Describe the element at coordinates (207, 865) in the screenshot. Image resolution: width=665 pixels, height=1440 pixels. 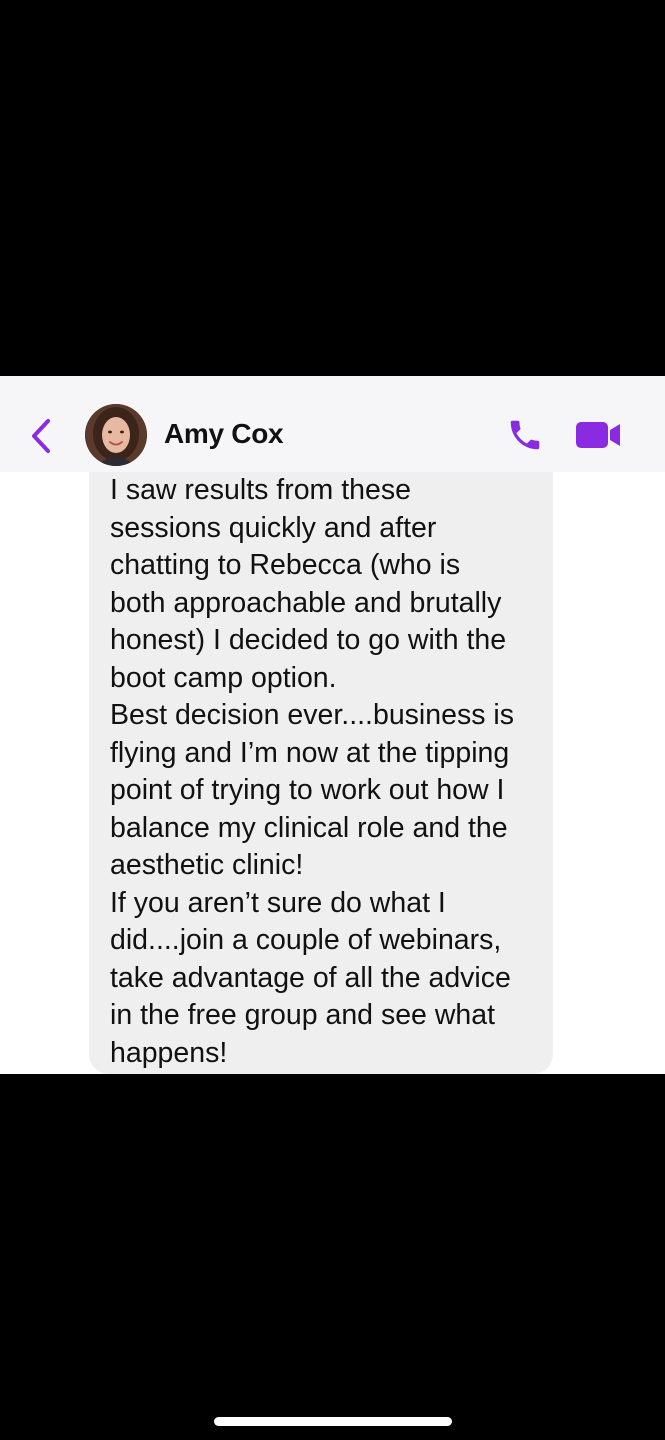
I see `message-line: aesthetic clinic!` at that location.